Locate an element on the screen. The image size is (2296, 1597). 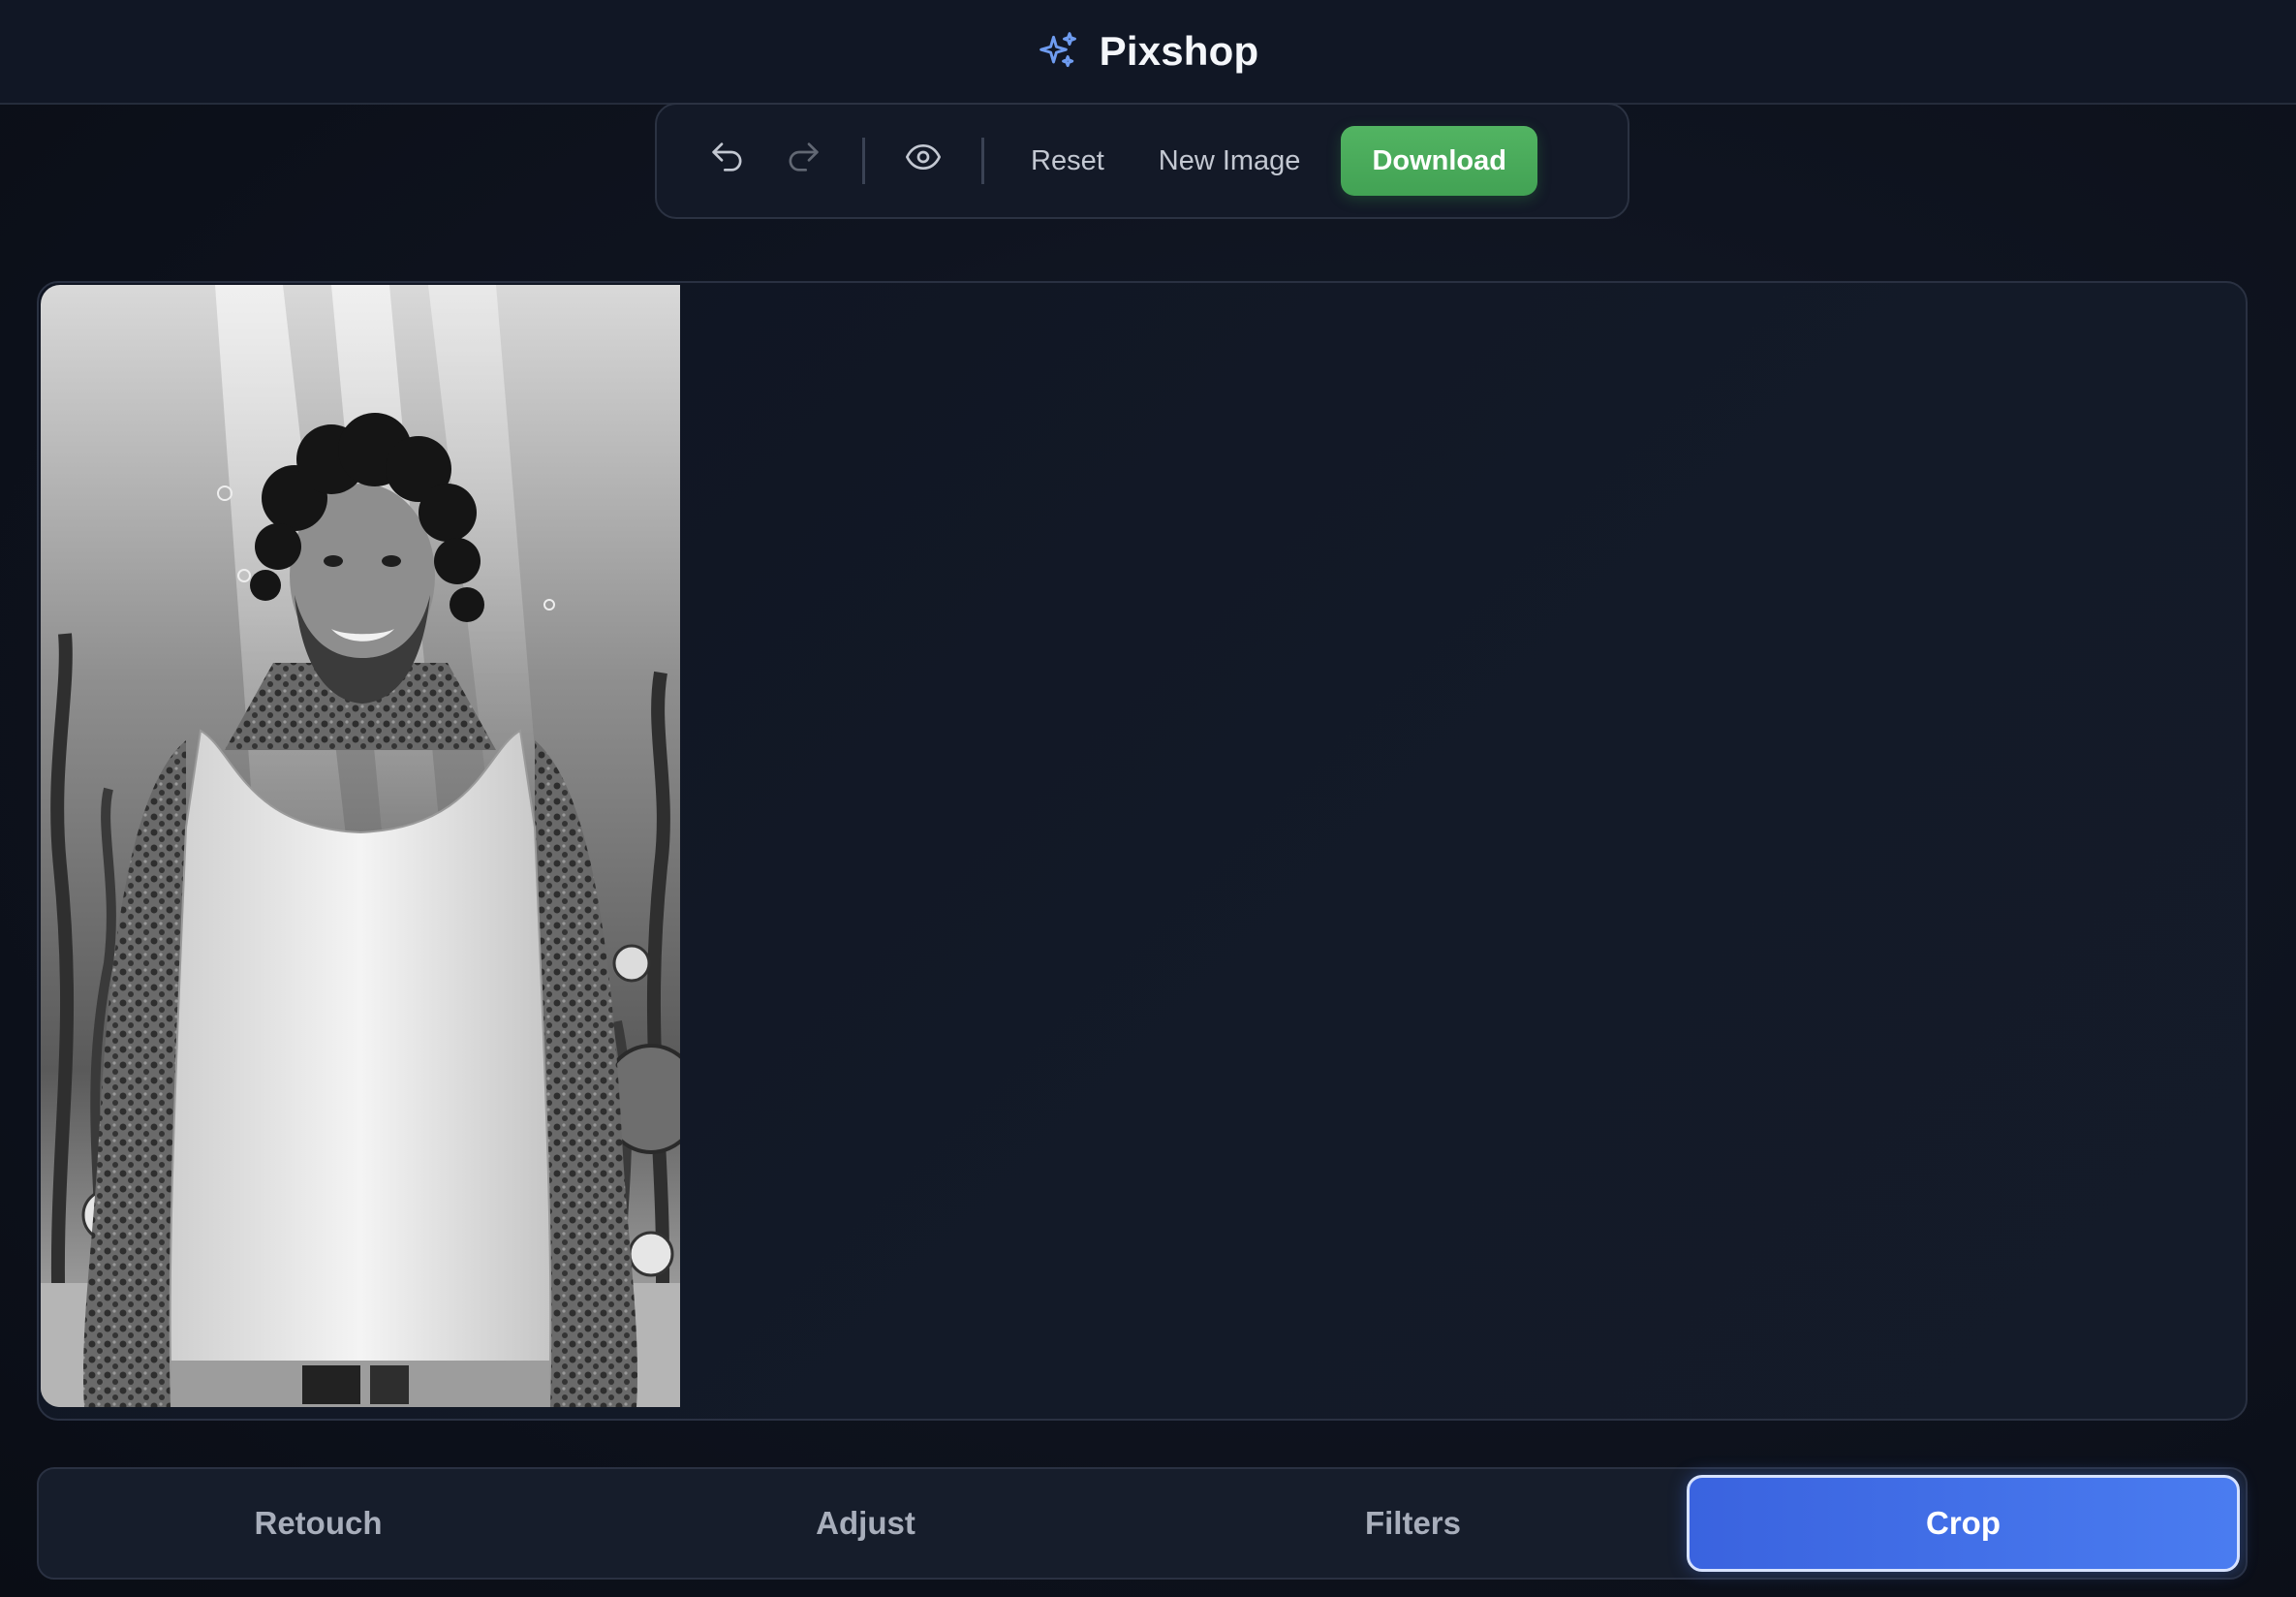
undo-button is located at coordinates (726, 161).